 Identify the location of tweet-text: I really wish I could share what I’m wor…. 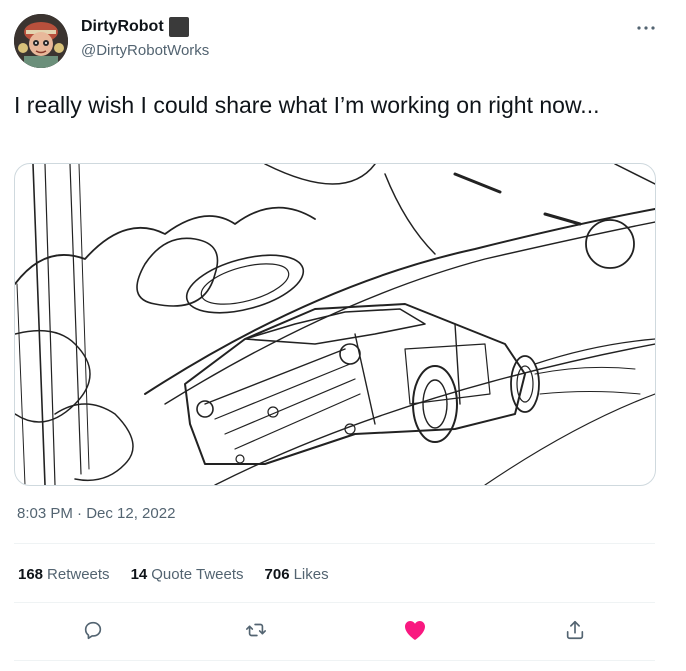
(307, 105).